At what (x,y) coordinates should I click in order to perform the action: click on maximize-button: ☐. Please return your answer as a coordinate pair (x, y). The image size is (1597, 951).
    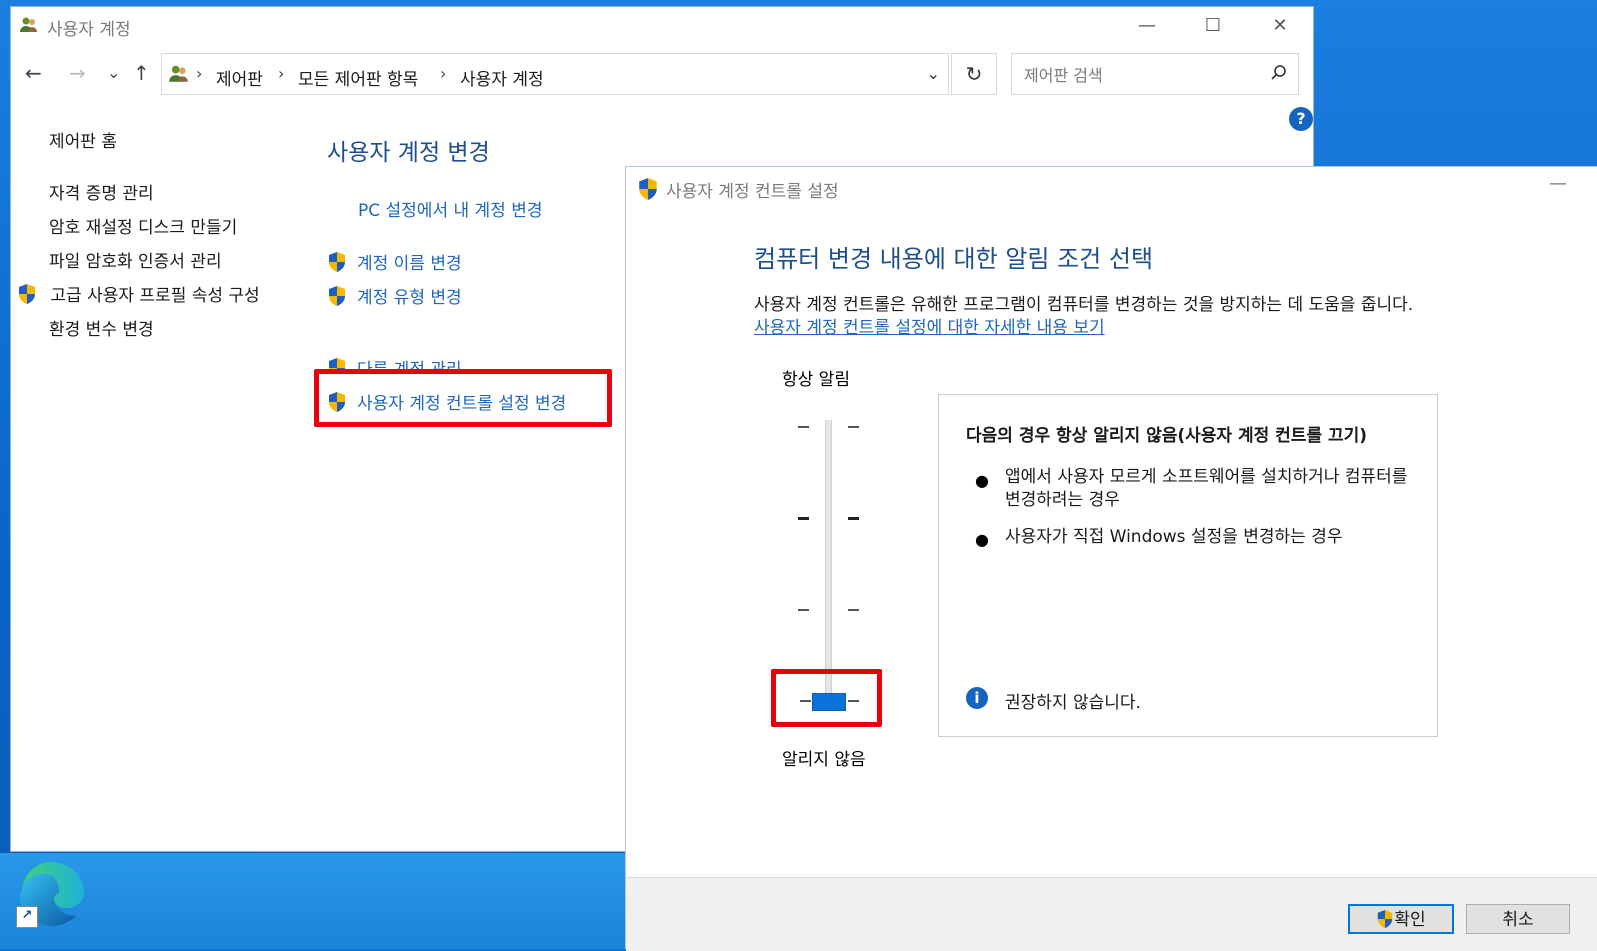
    Looking at the image, I should click on (1213, 26).